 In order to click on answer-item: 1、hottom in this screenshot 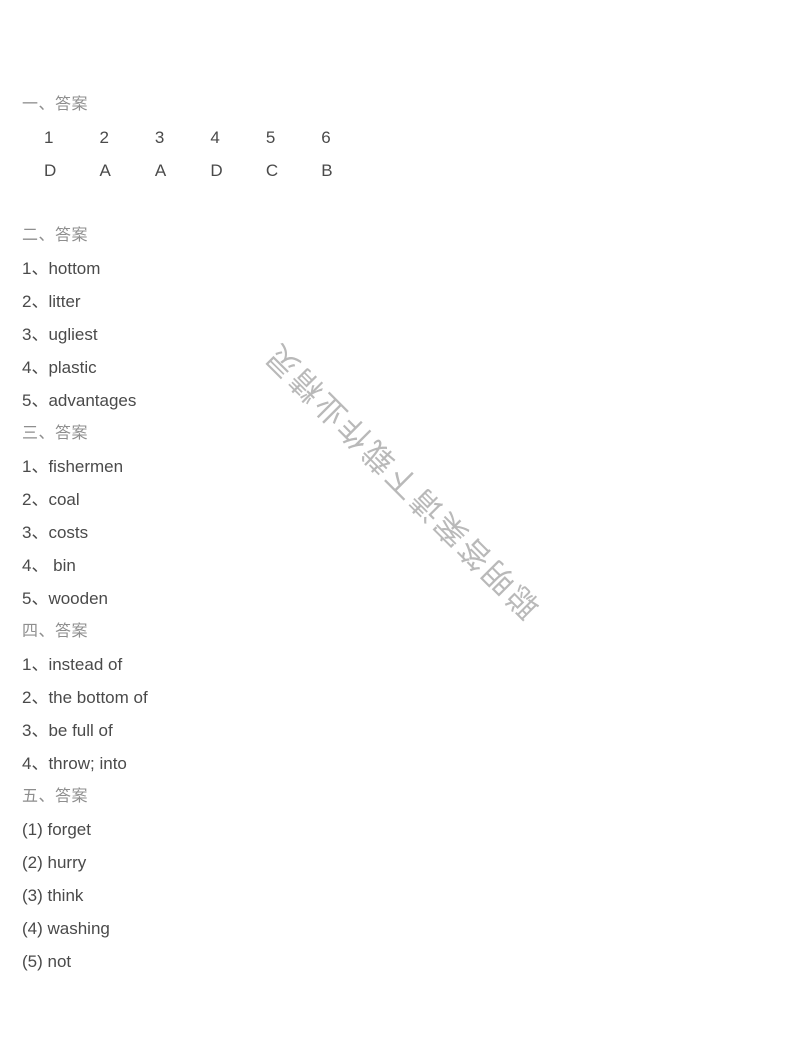, I will do `click(61, 268)`.